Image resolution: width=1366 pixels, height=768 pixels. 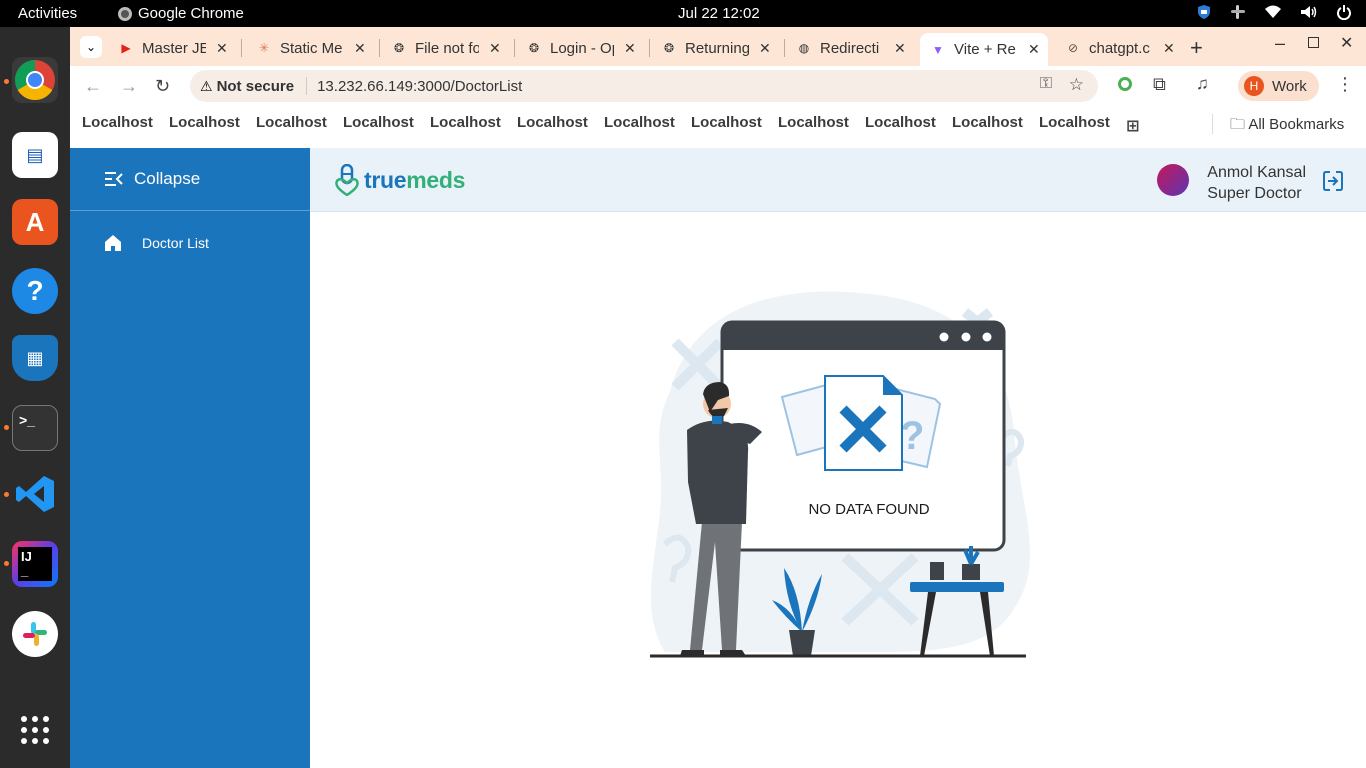 What do you see at coordinates (191, 13) in the screenshot?
I see `app-name: Google Chrome` at bounding box center [191, 13].